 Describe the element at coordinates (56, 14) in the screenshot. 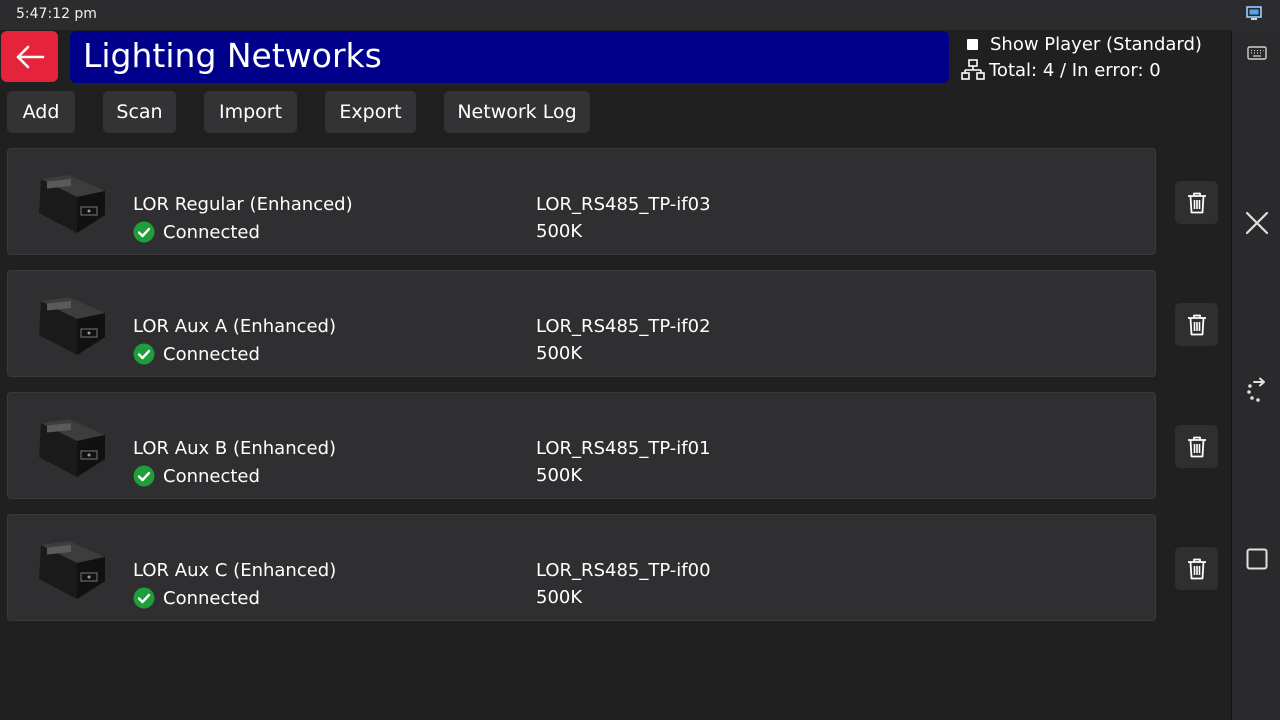

I see `status-time: 5:47:12 pm` at that location.